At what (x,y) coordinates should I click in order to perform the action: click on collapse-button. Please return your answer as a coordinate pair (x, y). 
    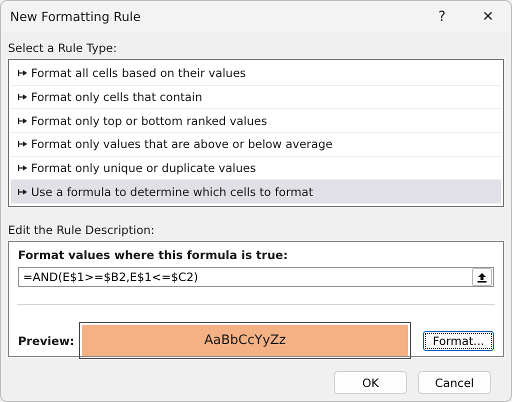
    Looking at the image, I should click on (482, 277).